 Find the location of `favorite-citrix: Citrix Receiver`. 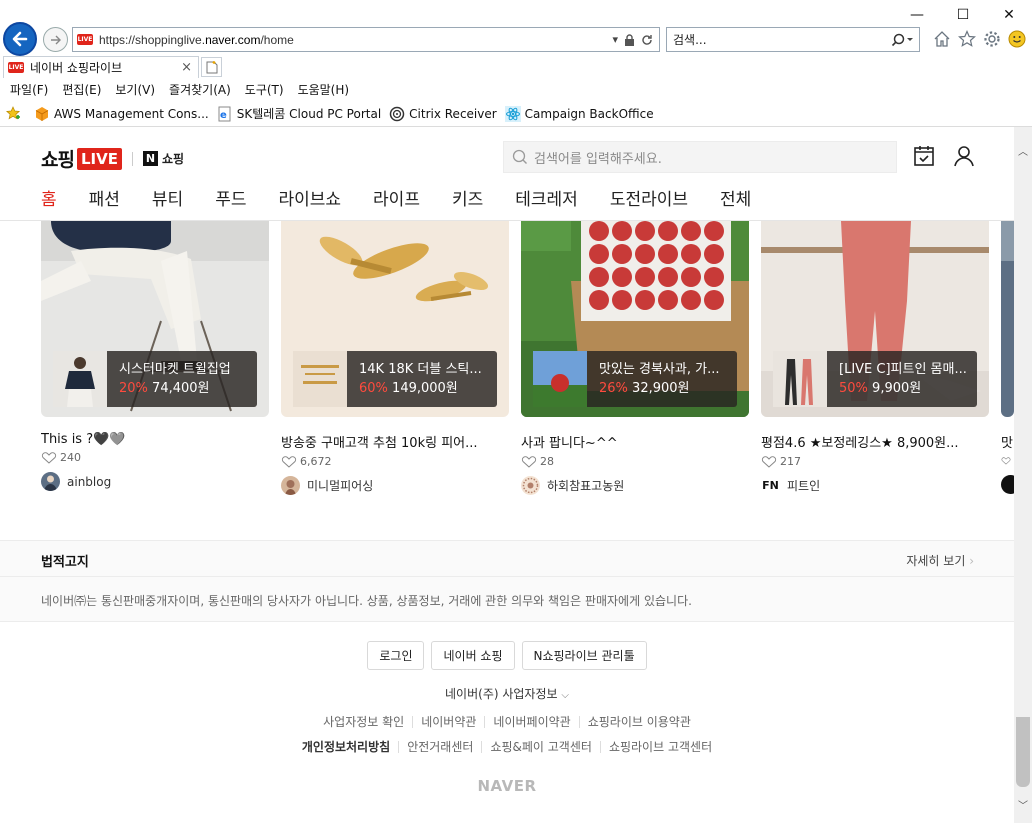

favorite-citrix: Citrix Receiver is located at coordinates (443, 114).